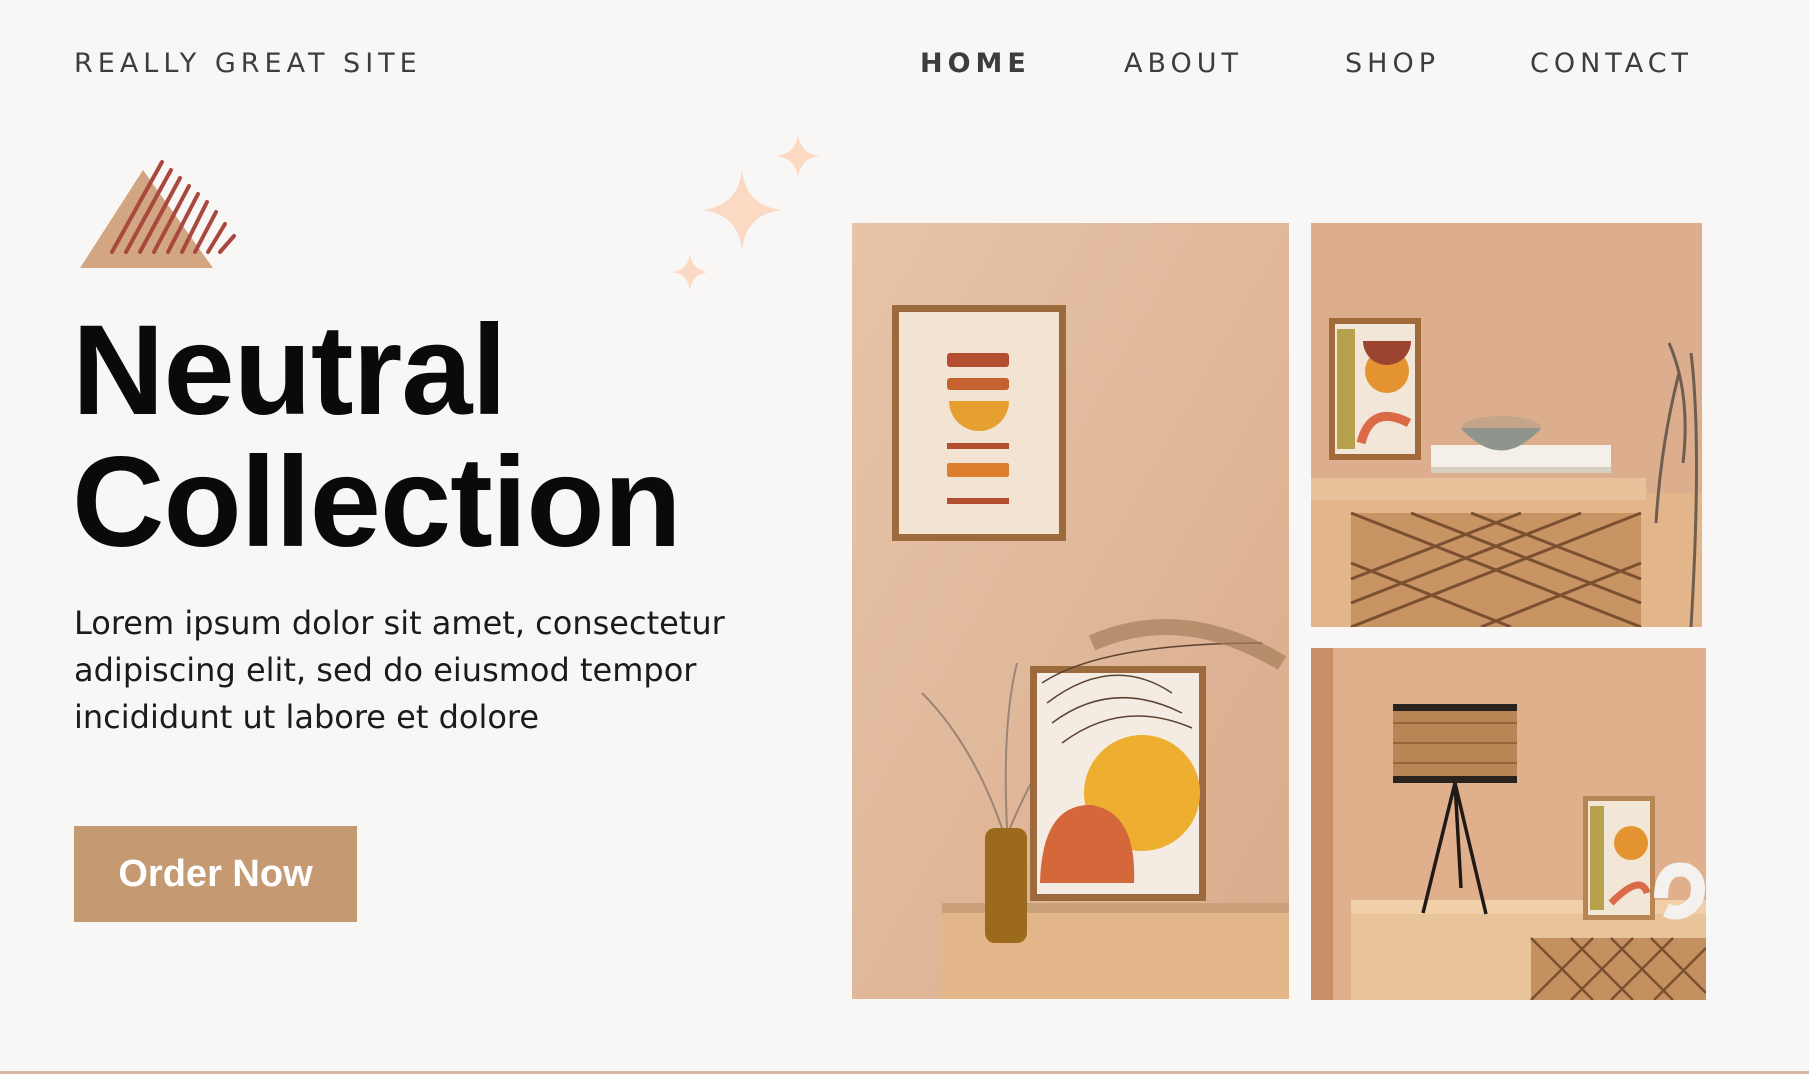 This screenshot has height=1074, width=1809. Describe the element at coordinates (748, 219) in the screenshot. I see `sparkle-icon` at that location.